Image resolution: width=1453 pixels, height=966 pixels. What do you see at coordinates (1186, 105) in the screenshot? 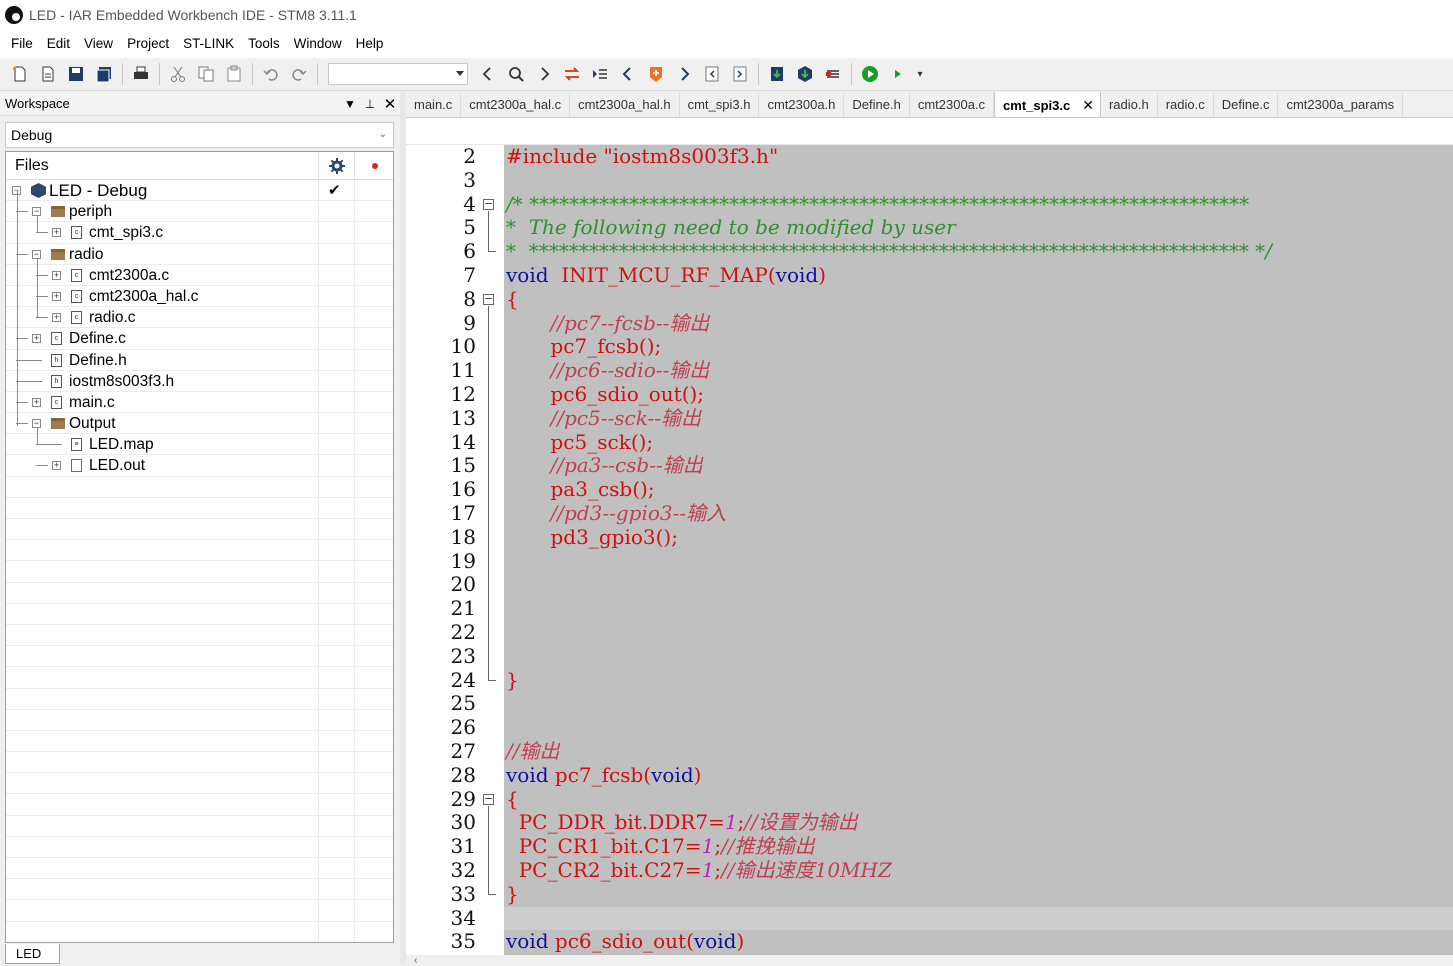
I see `tab-radio-c: radio.c` at bounding box center [1186, 105].